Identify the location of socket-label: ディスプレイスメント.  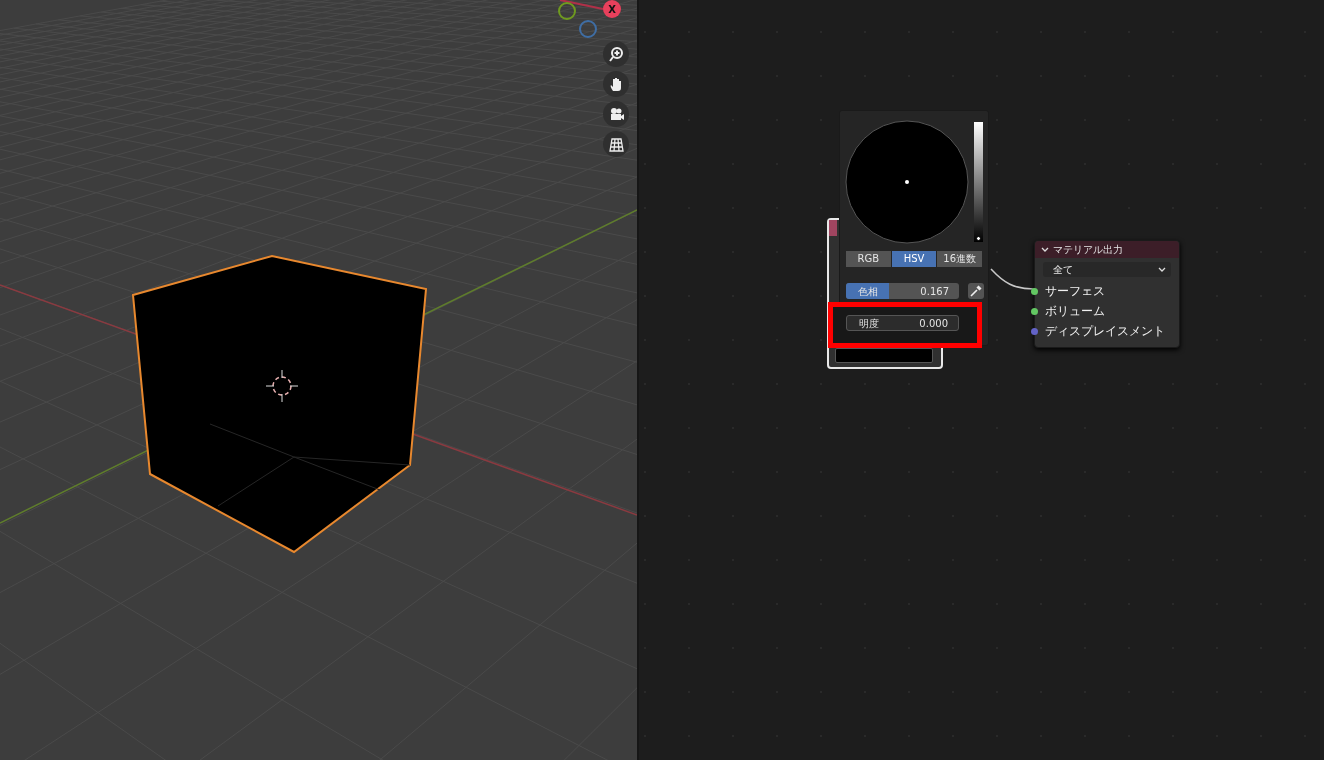
(1105, 331).